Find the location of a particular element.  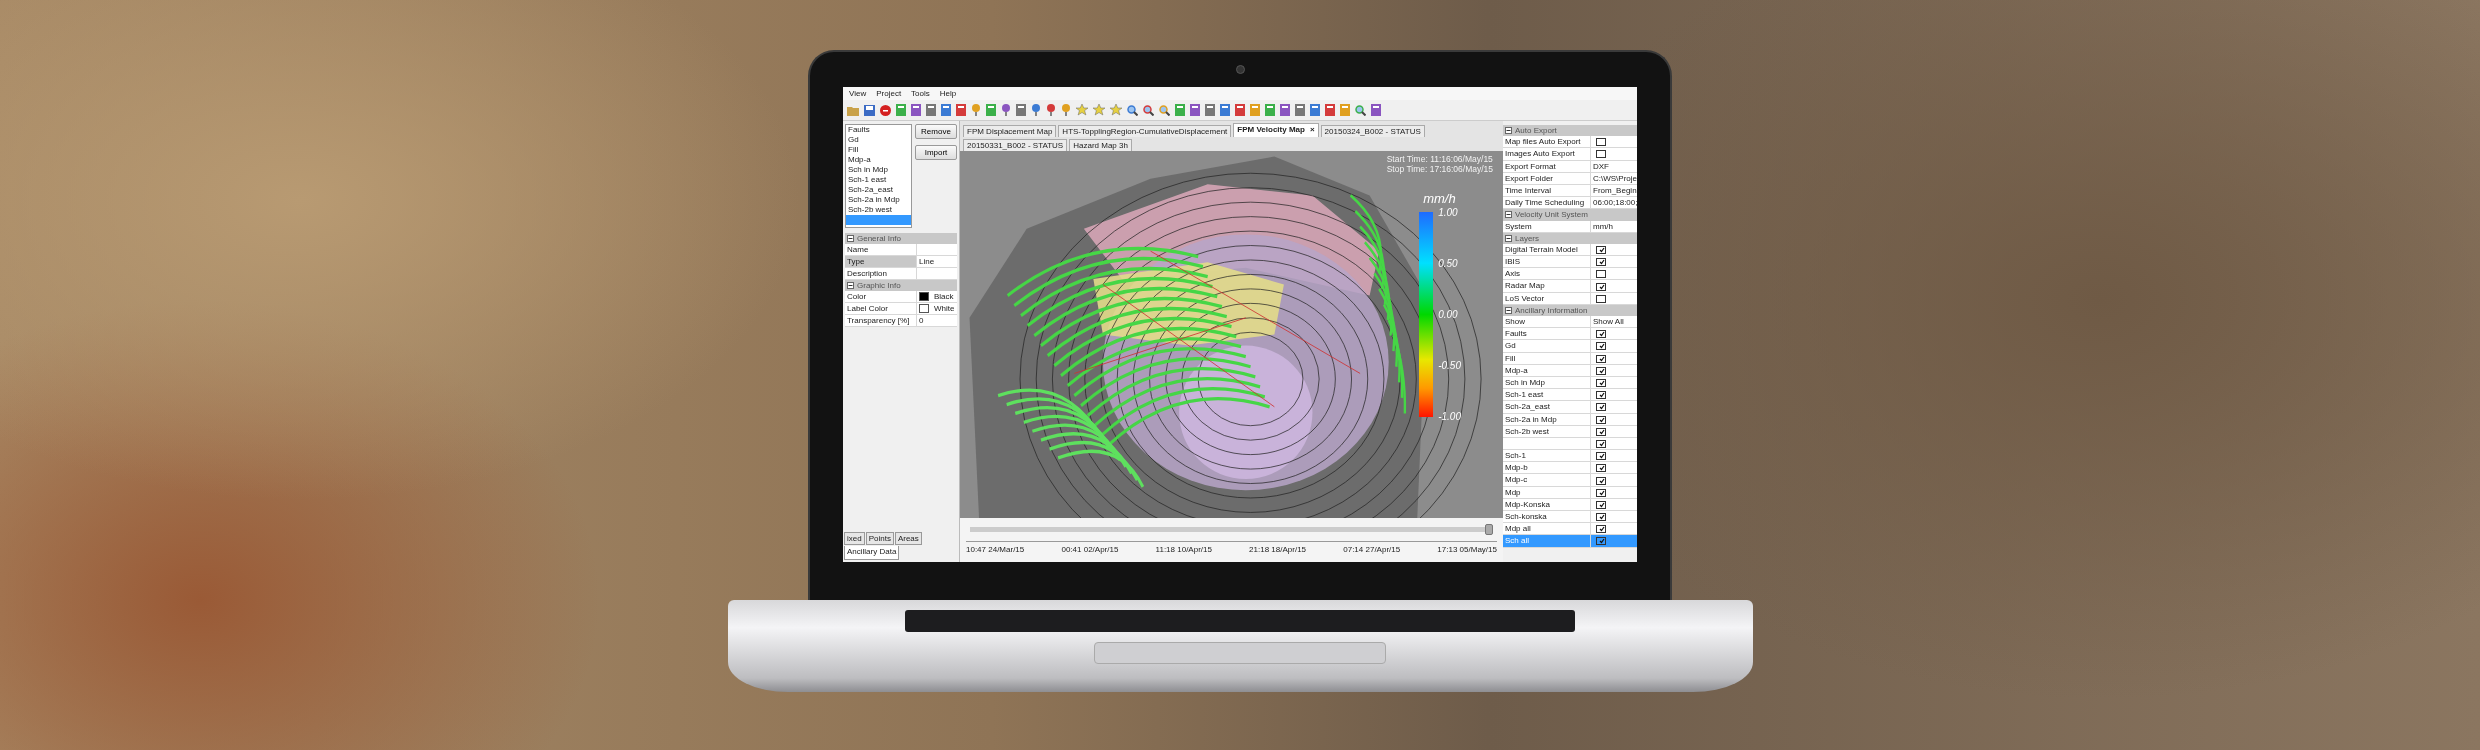

list-item: Mdp-a is located at coordinates (878, 160).